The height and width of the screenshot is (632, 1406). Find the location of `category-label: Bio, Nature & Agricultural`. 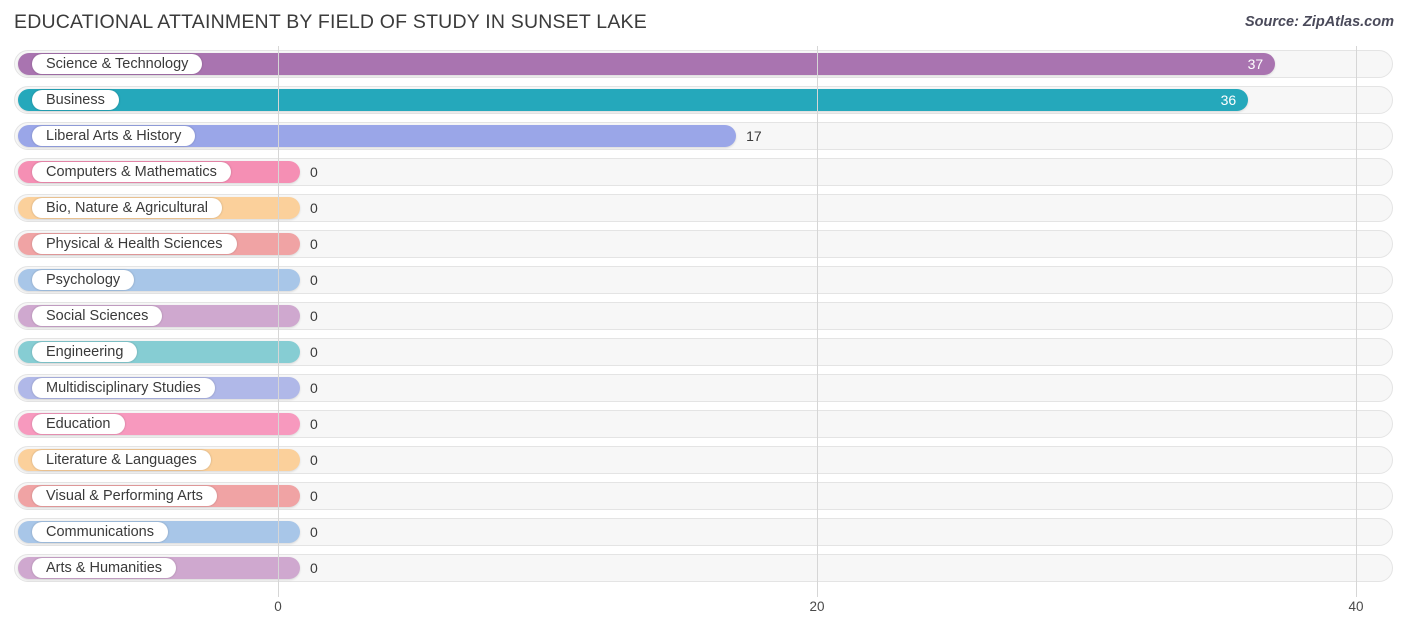

category-label: Bio, Nature & Agricultural is located at coordinates (127, 208).